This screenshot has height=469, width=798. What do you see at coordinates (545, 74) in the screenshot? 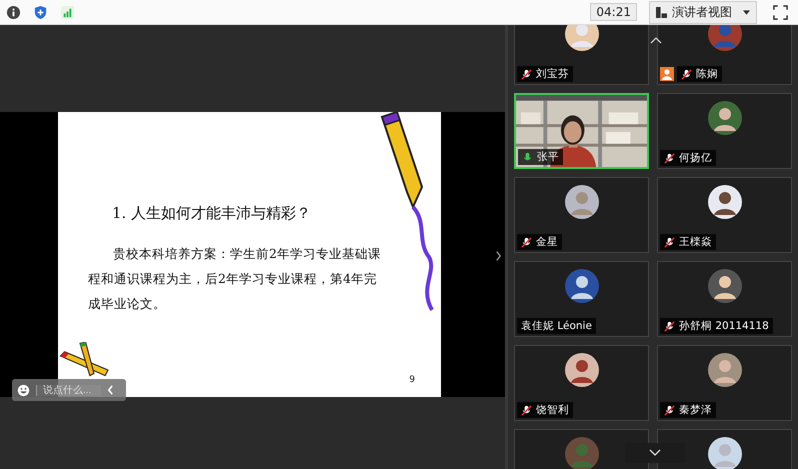
I see `participant-name: 刘宝芬` at bounding box center [545, 74].